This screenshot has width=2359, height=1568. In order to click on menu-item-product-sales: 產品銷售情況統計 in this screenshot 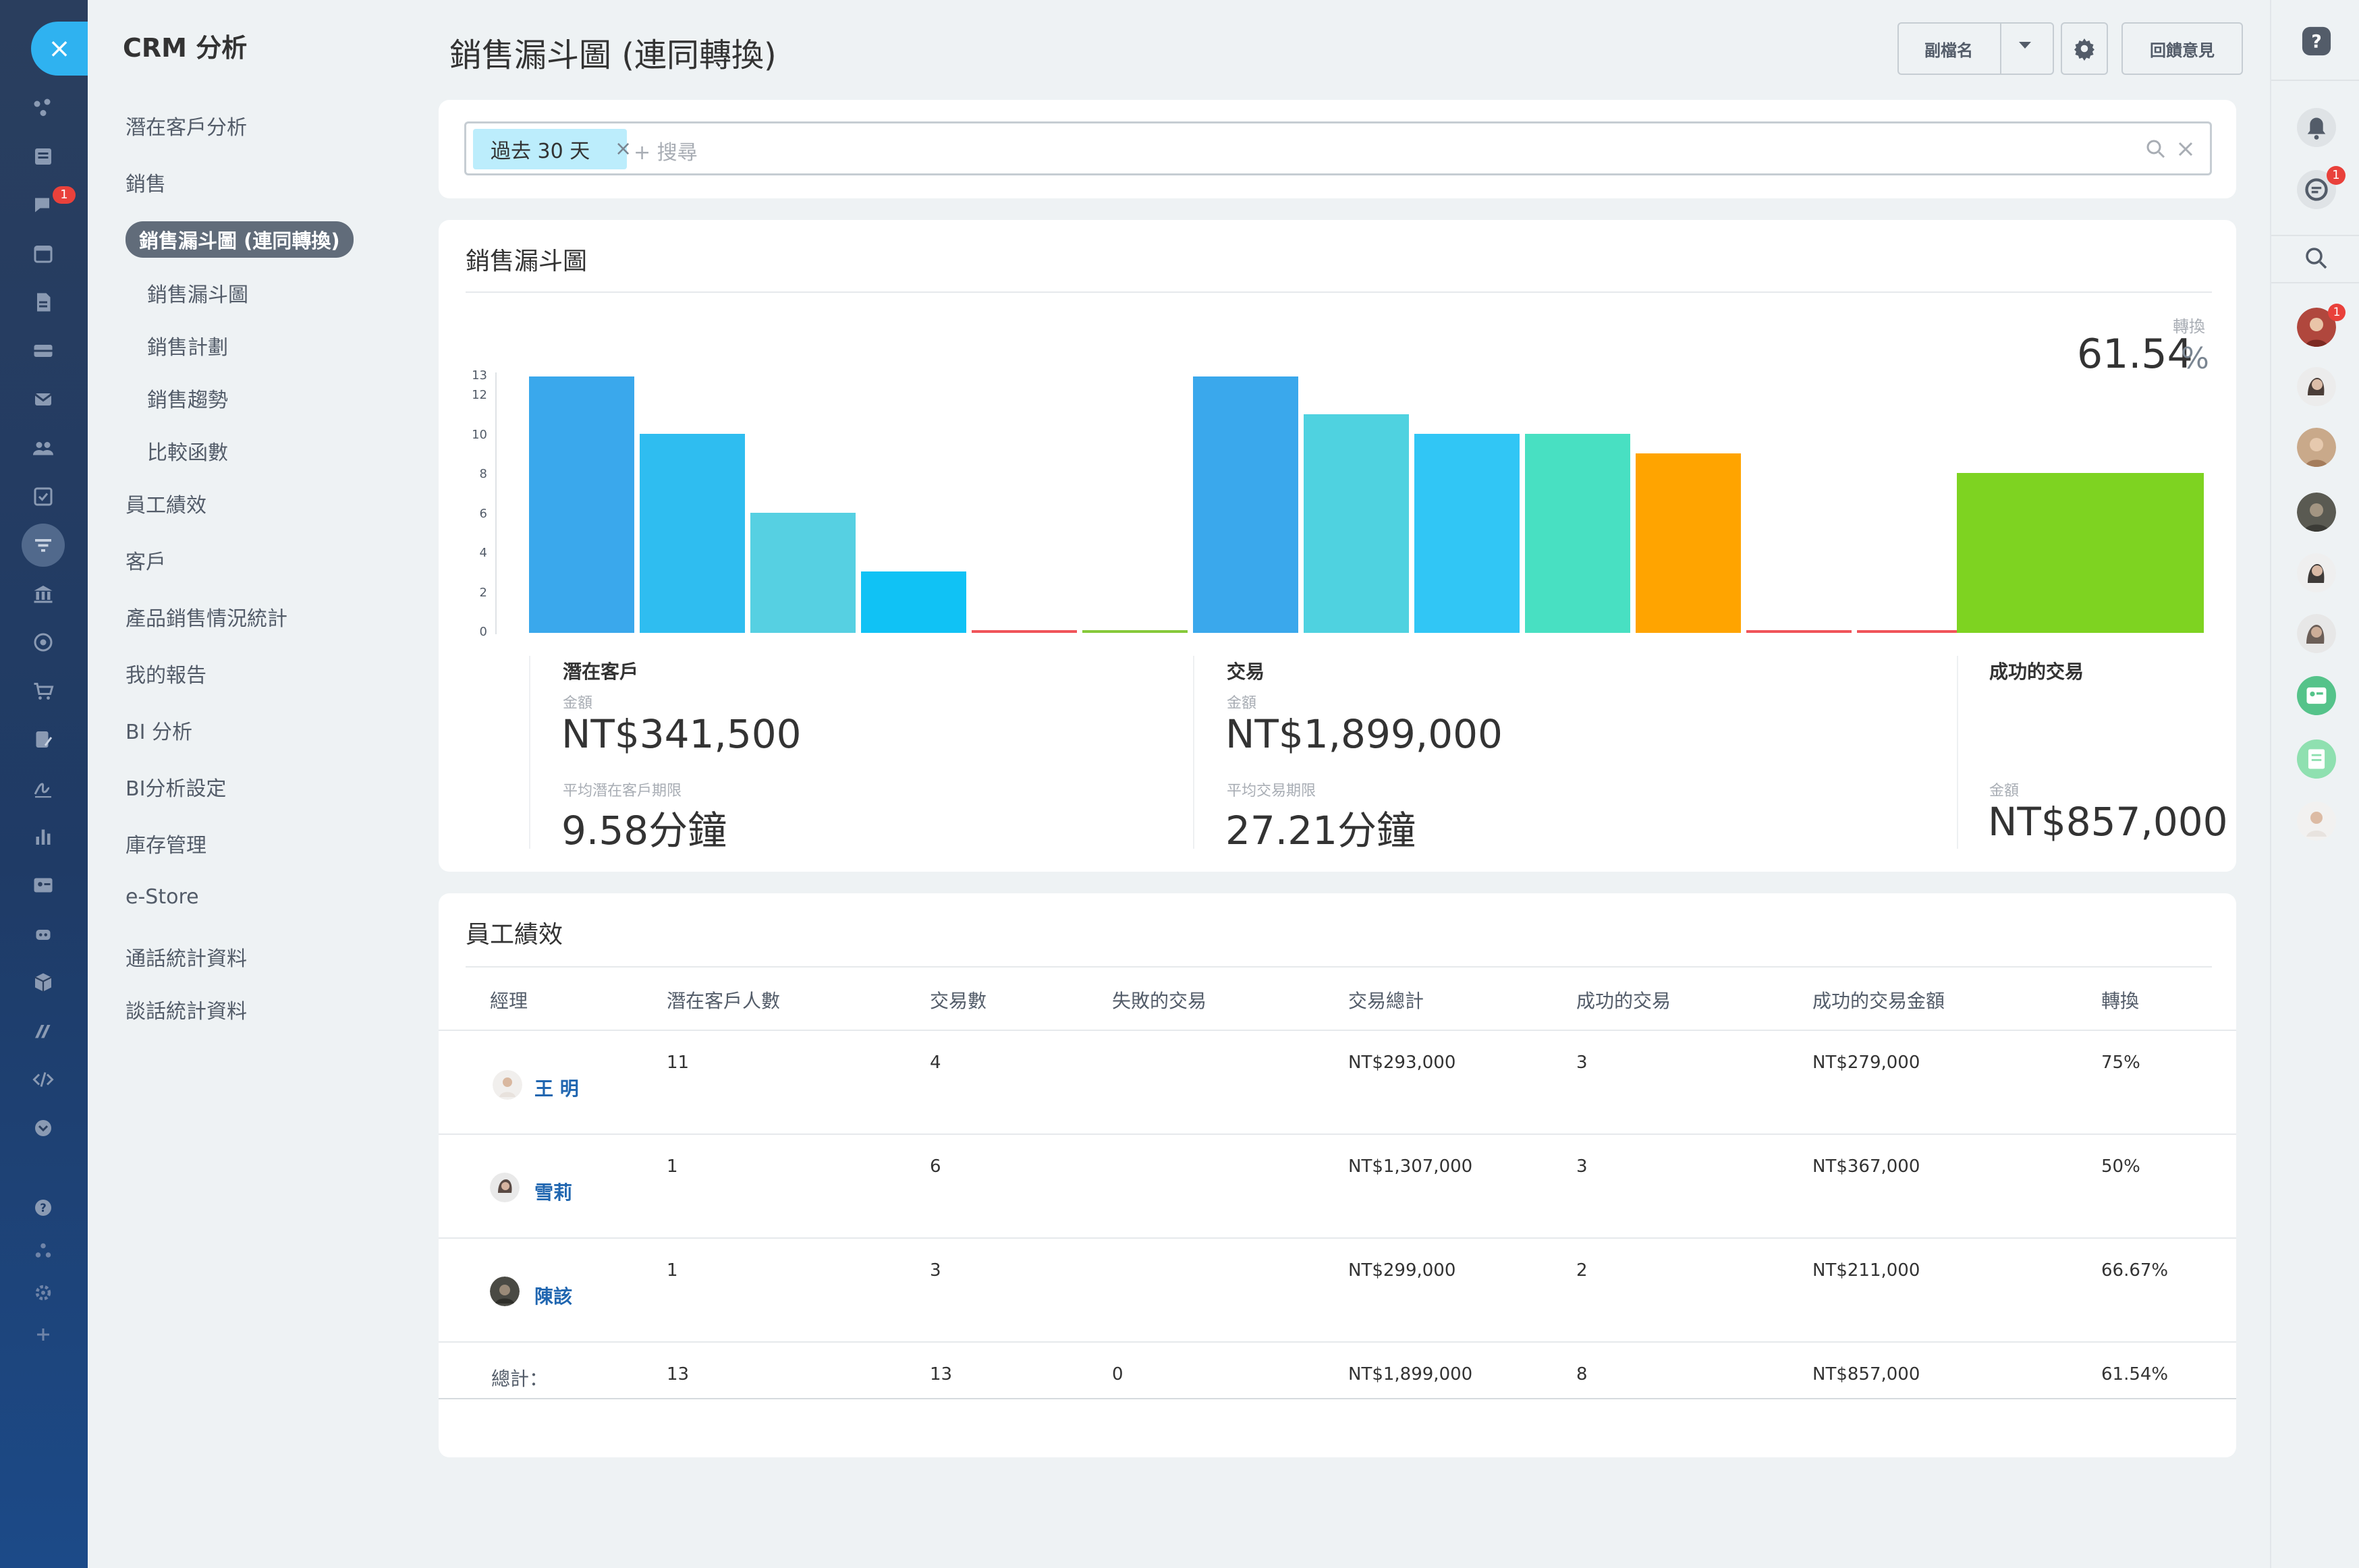, I will do `click(206, 617)`.